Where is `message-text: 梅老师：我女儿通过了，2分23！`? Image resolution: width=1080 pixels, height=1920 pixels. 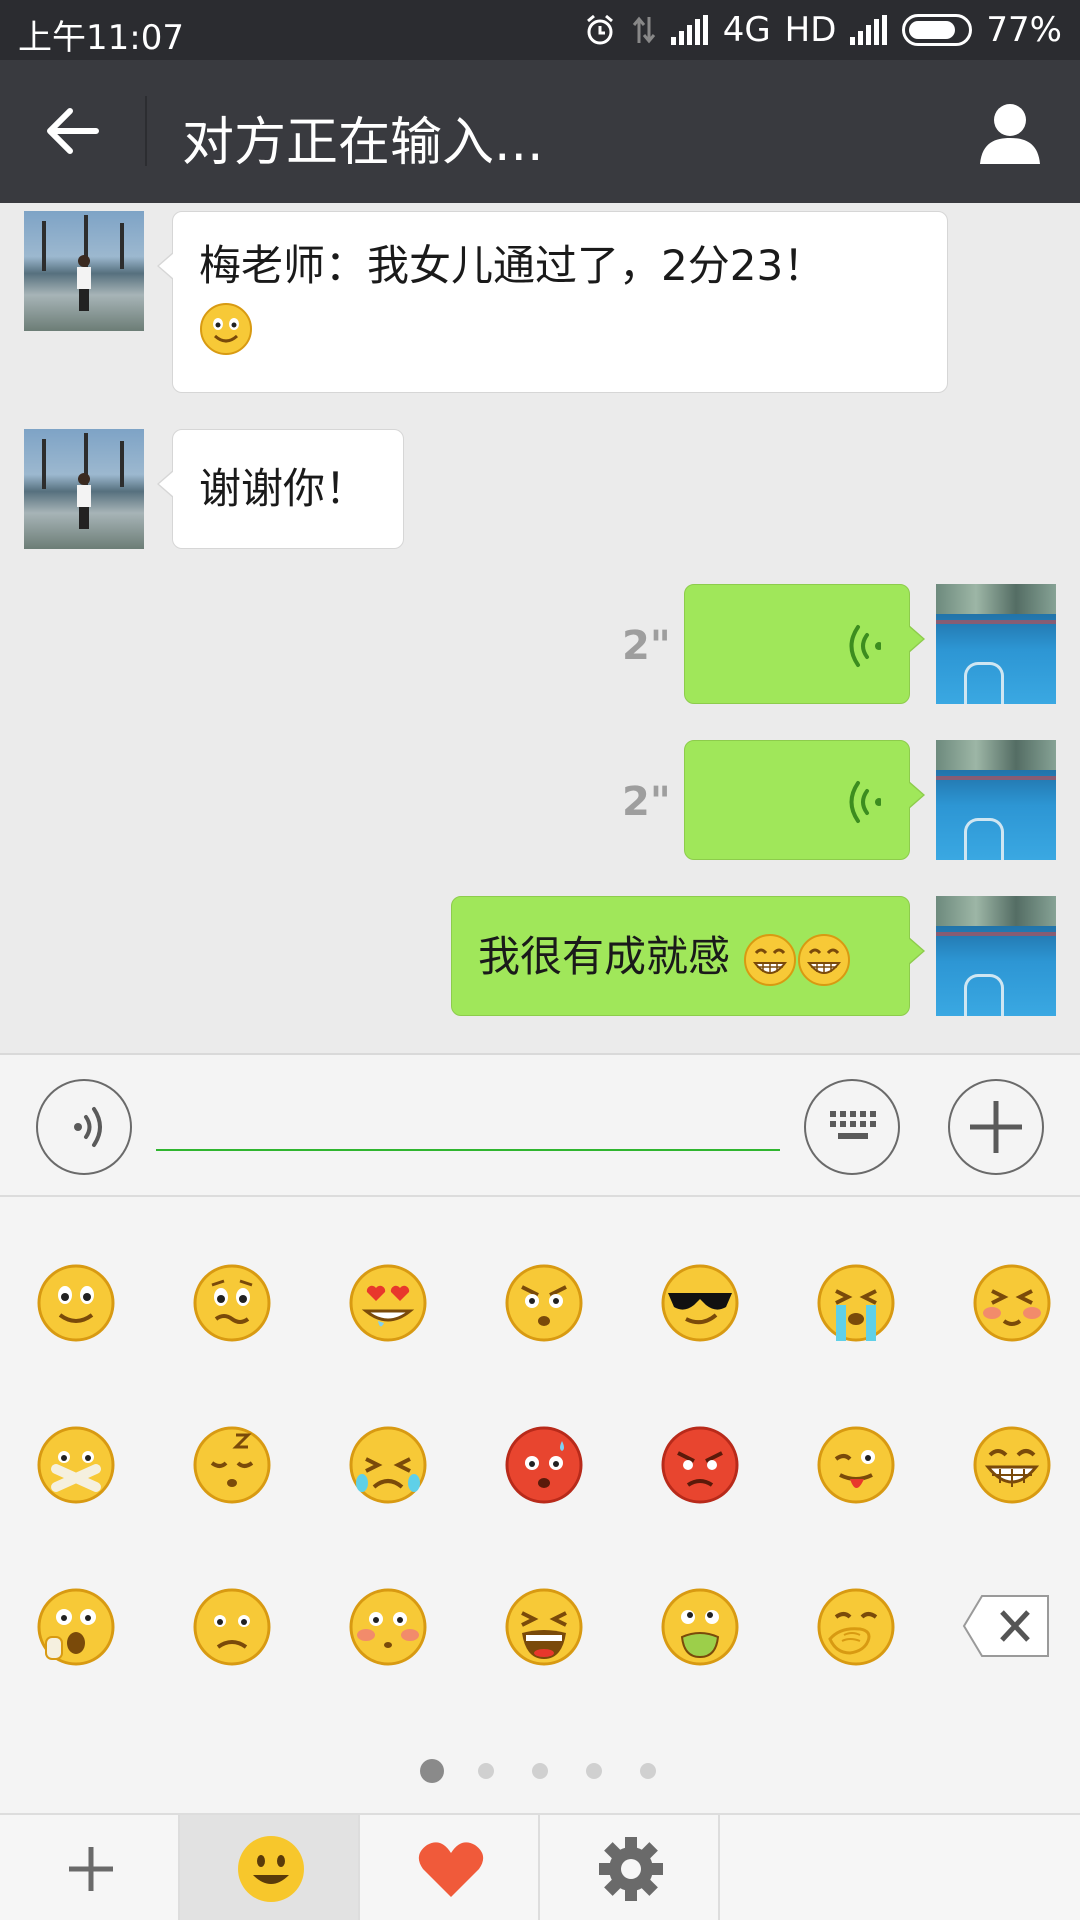 message-text: 梅老师：我女儿通过了，2分23！ is located at coordinates (512, 265).